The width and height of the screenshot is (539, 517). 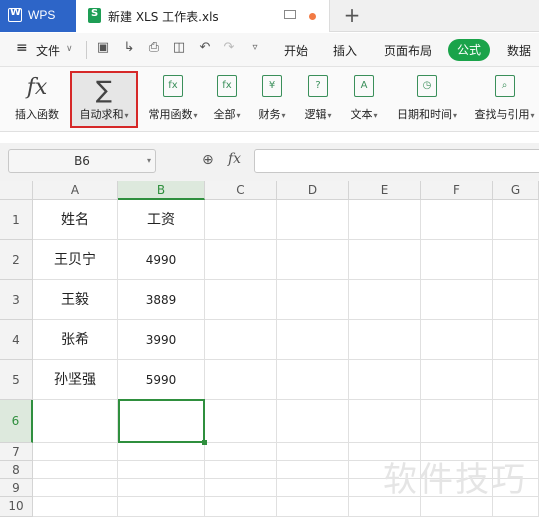 What do you see at coordinates (241, 380) in the screenshot?
I see `cell-c5` at bounding box center [241, 380].